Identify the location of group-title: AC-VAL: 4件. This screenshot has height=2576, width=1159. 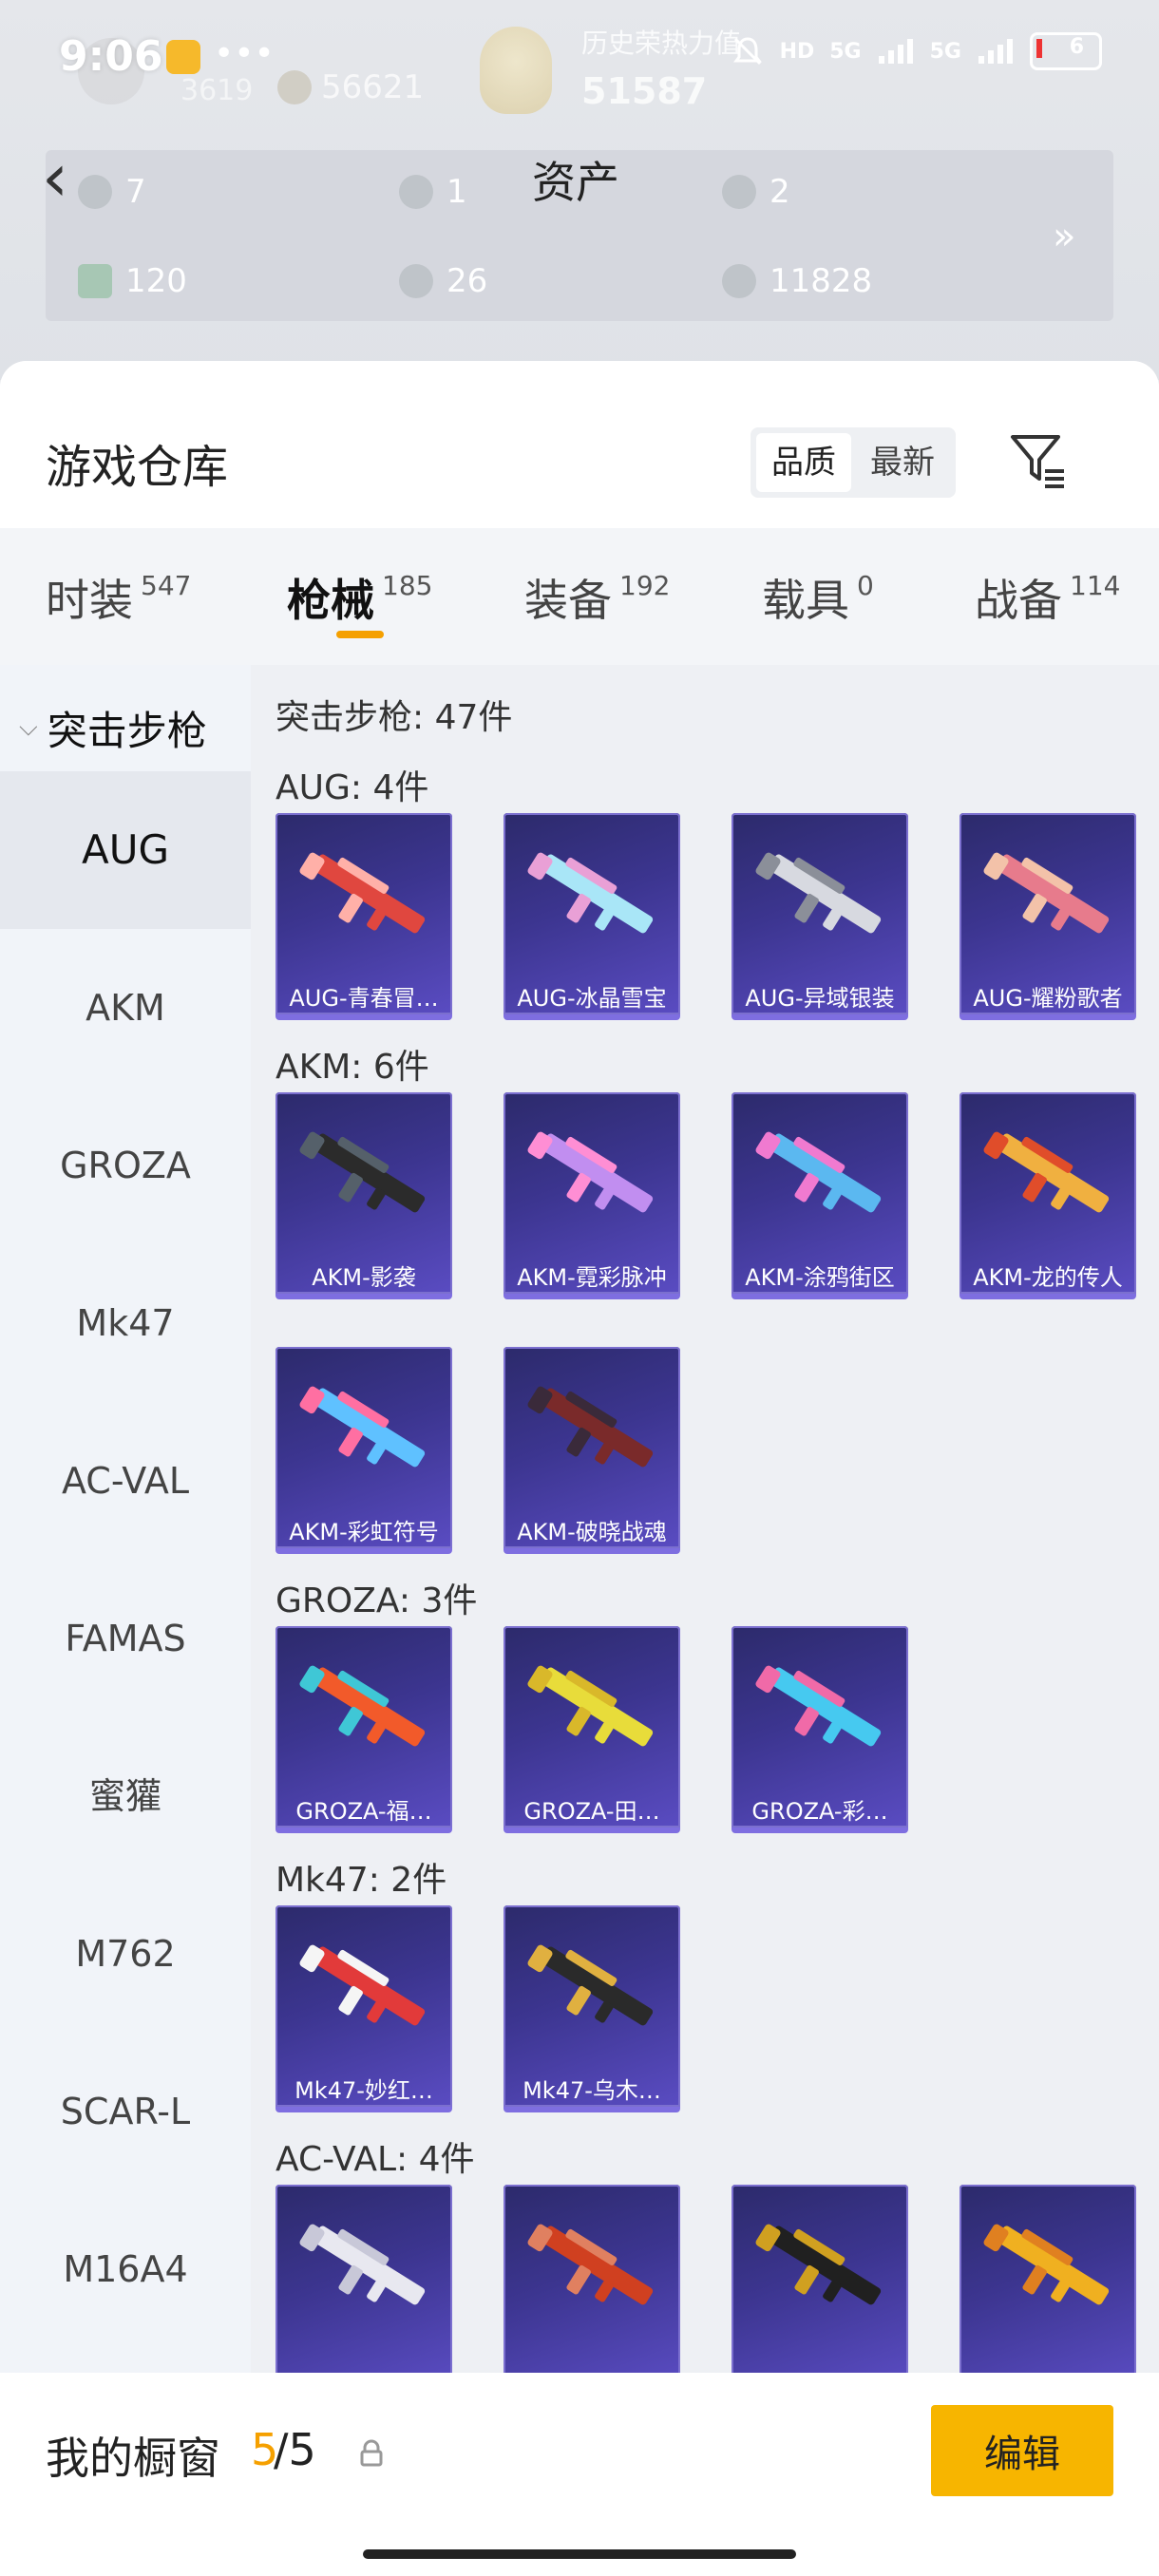
(375, 2159).